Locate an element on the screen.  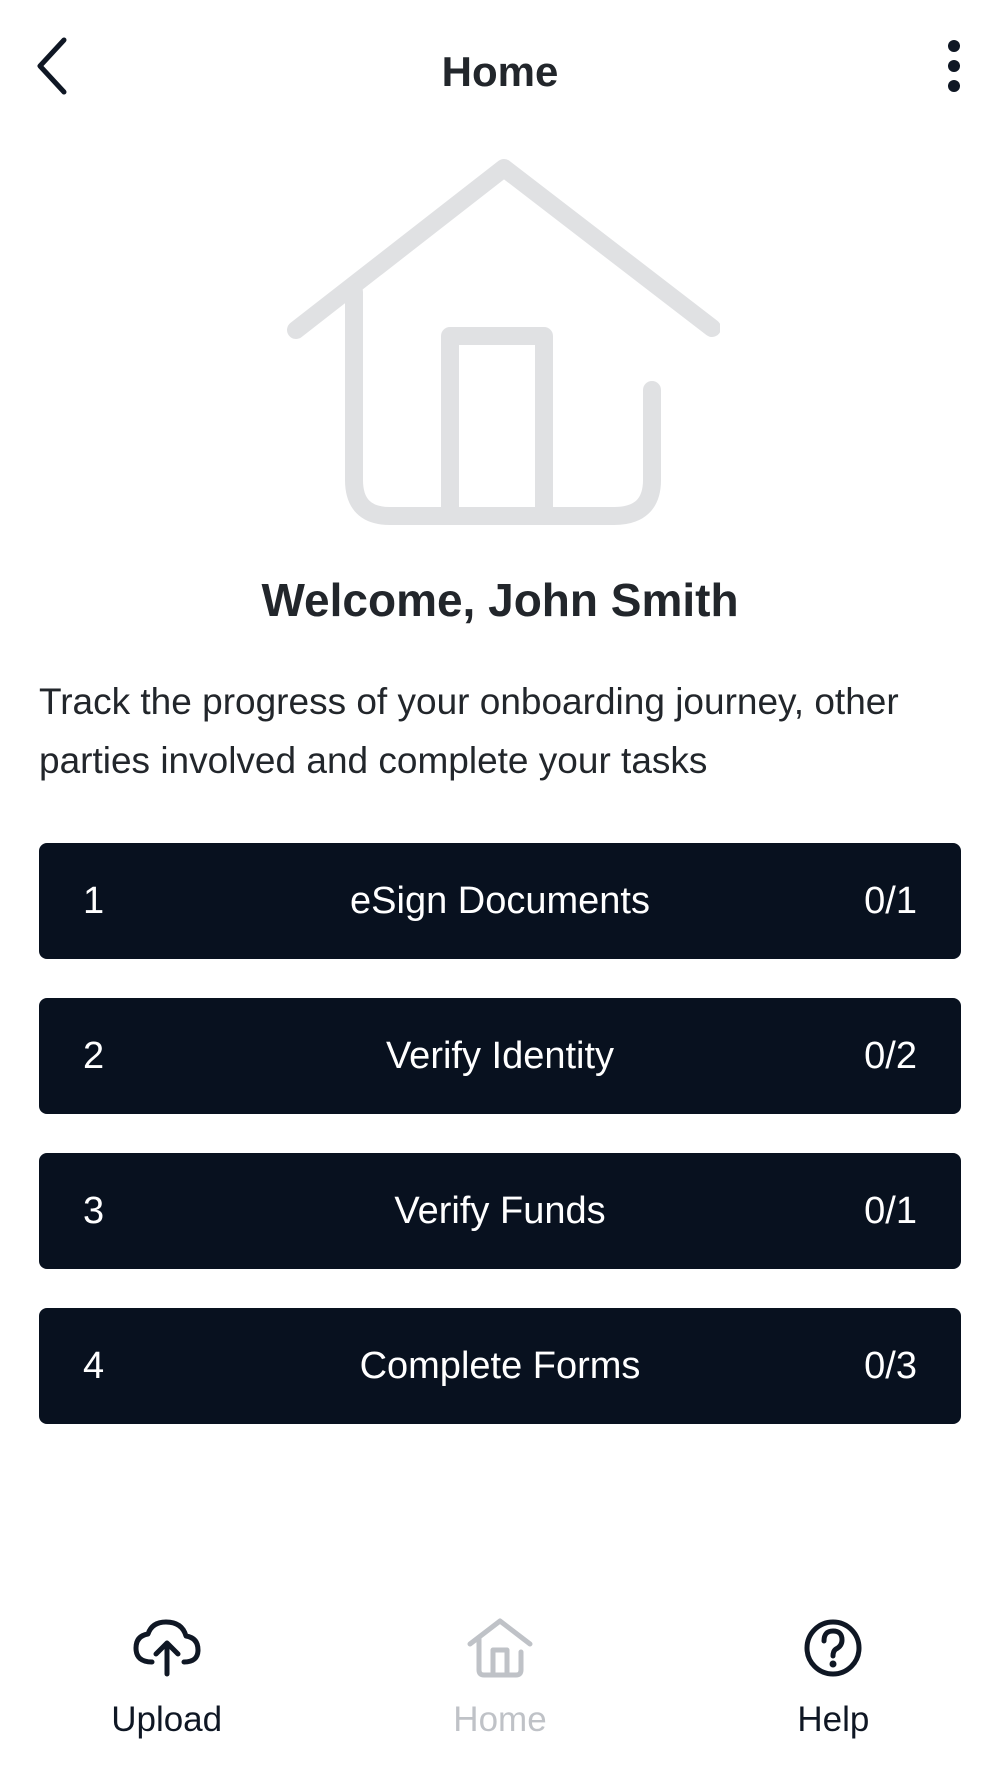
more-options-button is located at coordinates (954, 66).